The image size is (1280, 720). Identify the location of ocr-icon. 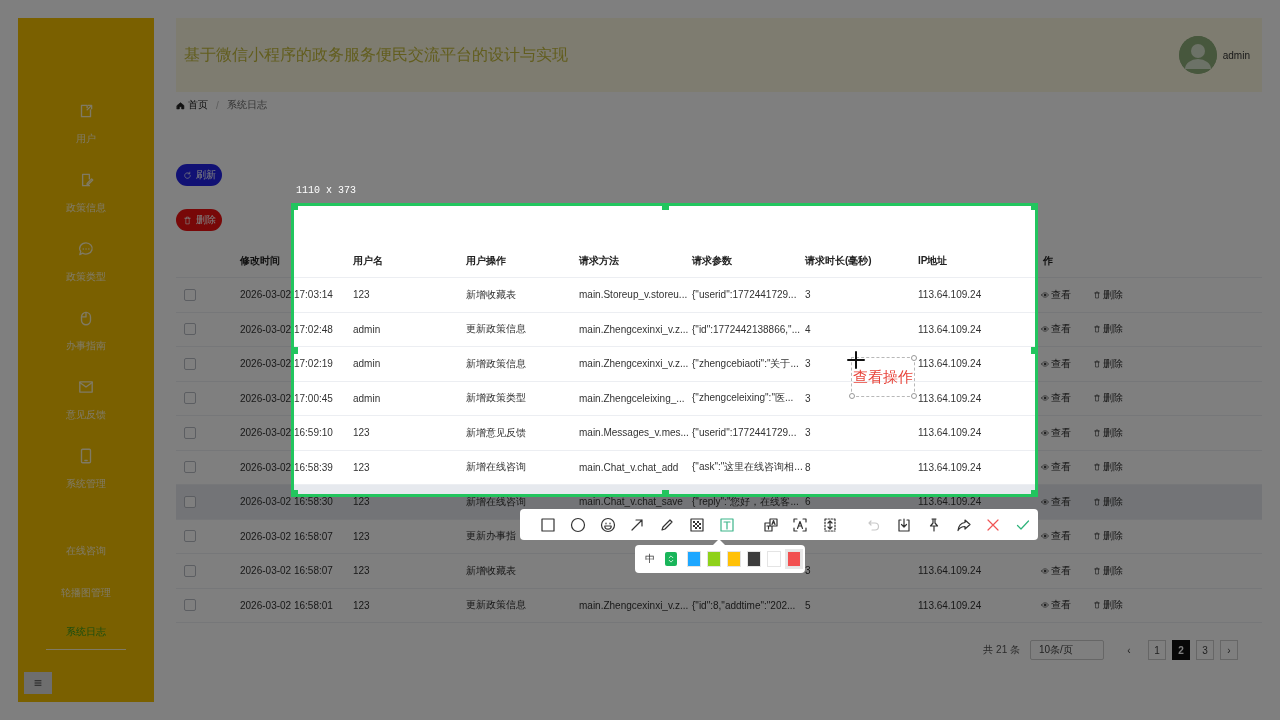
(800, 524).